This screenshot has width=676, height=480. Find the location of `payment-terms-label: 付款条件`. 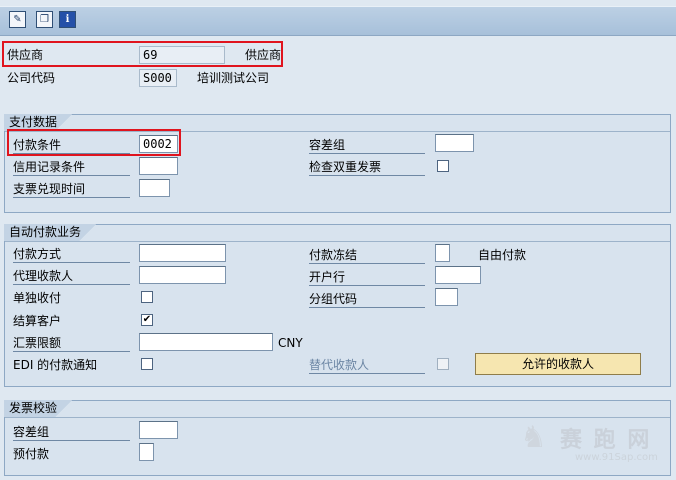

payment-terms-label: 付款条件 is located at coordinates (71, 145).